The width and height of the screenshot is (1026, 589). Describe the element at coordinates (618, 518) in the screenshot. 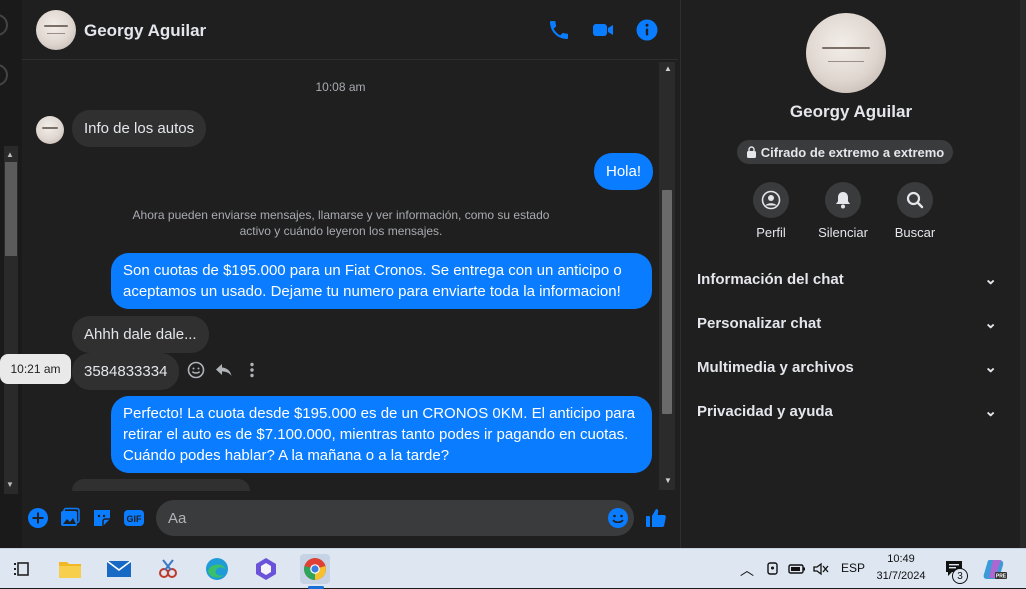

I see `emoji-icon` at that location.